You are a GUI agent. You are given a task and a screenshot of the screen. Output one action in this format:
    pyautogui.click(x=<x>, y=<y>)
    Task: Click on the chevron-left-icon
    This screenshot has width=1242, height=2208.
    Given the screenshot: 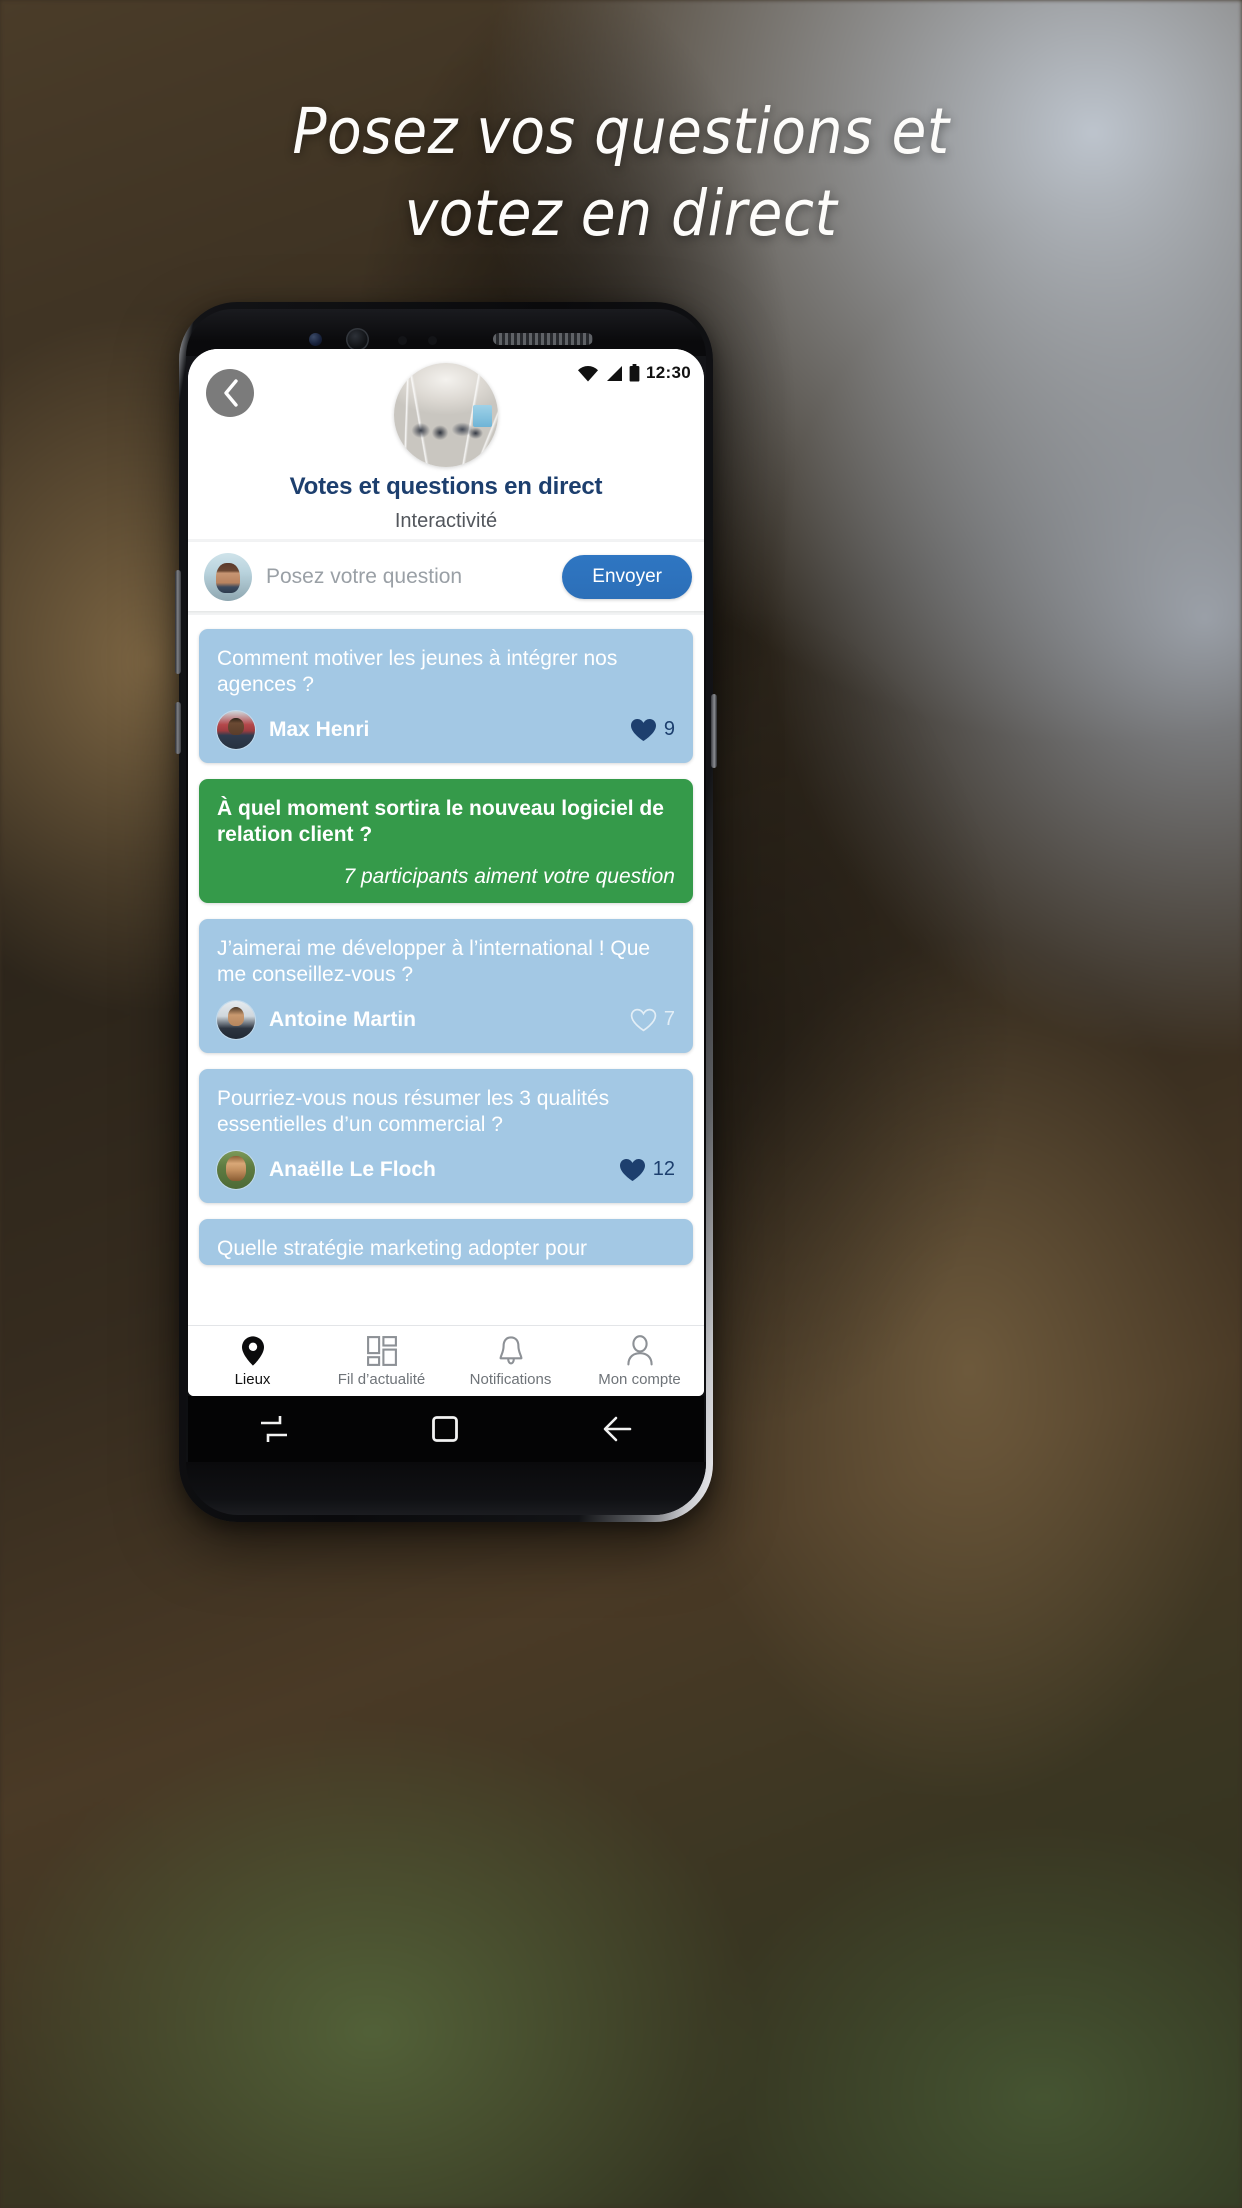 What is the action you would take?
    pyautogui.click(x=230, y=393)
    